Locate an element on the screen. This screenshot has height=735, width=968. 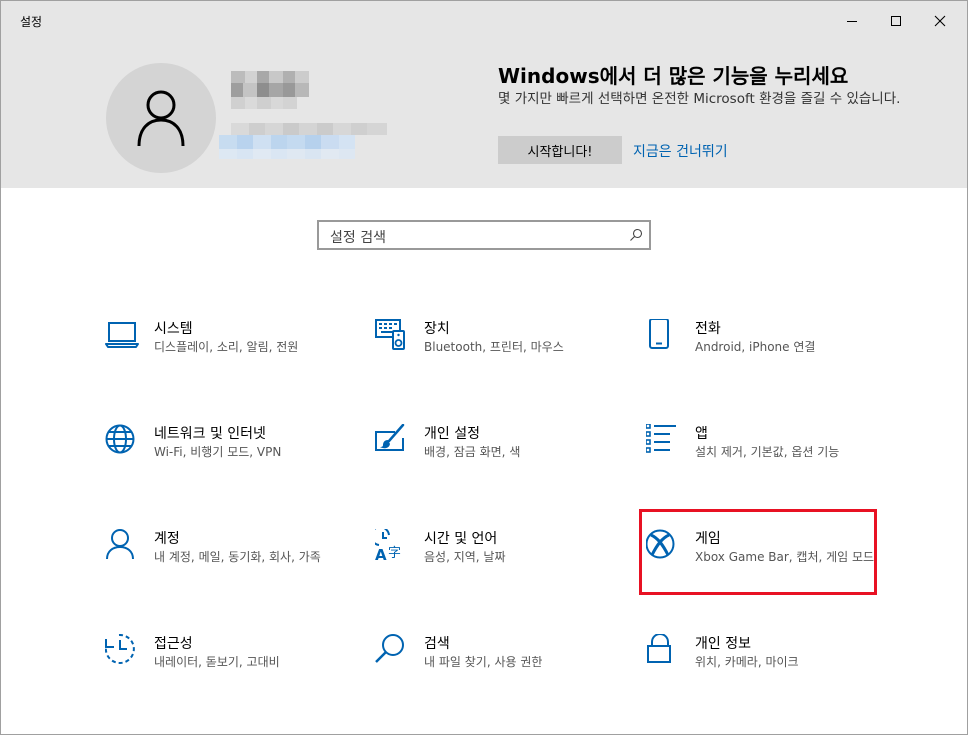
tile-name: 네트워크 및 인터넷 is located at coordinates (210, 434).